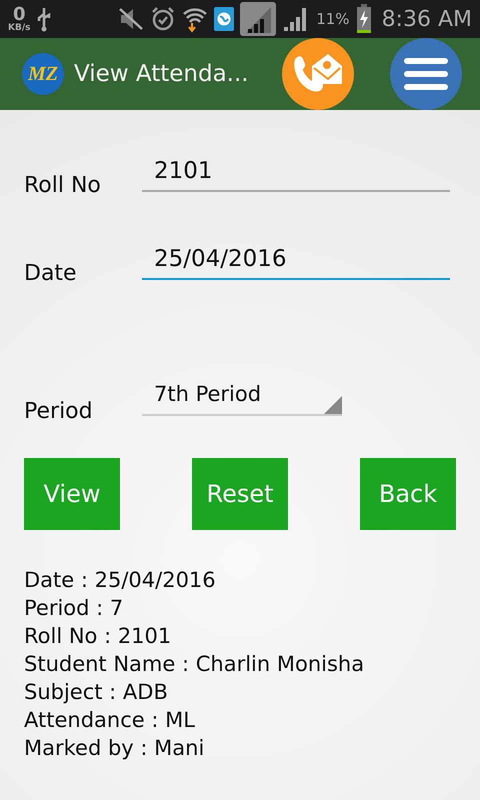 The image size is (480, 800). Describe the element at coordinates (195, 664) in the screenshot. I see `result-line: Student Name : Charlin Monisha` at that location.